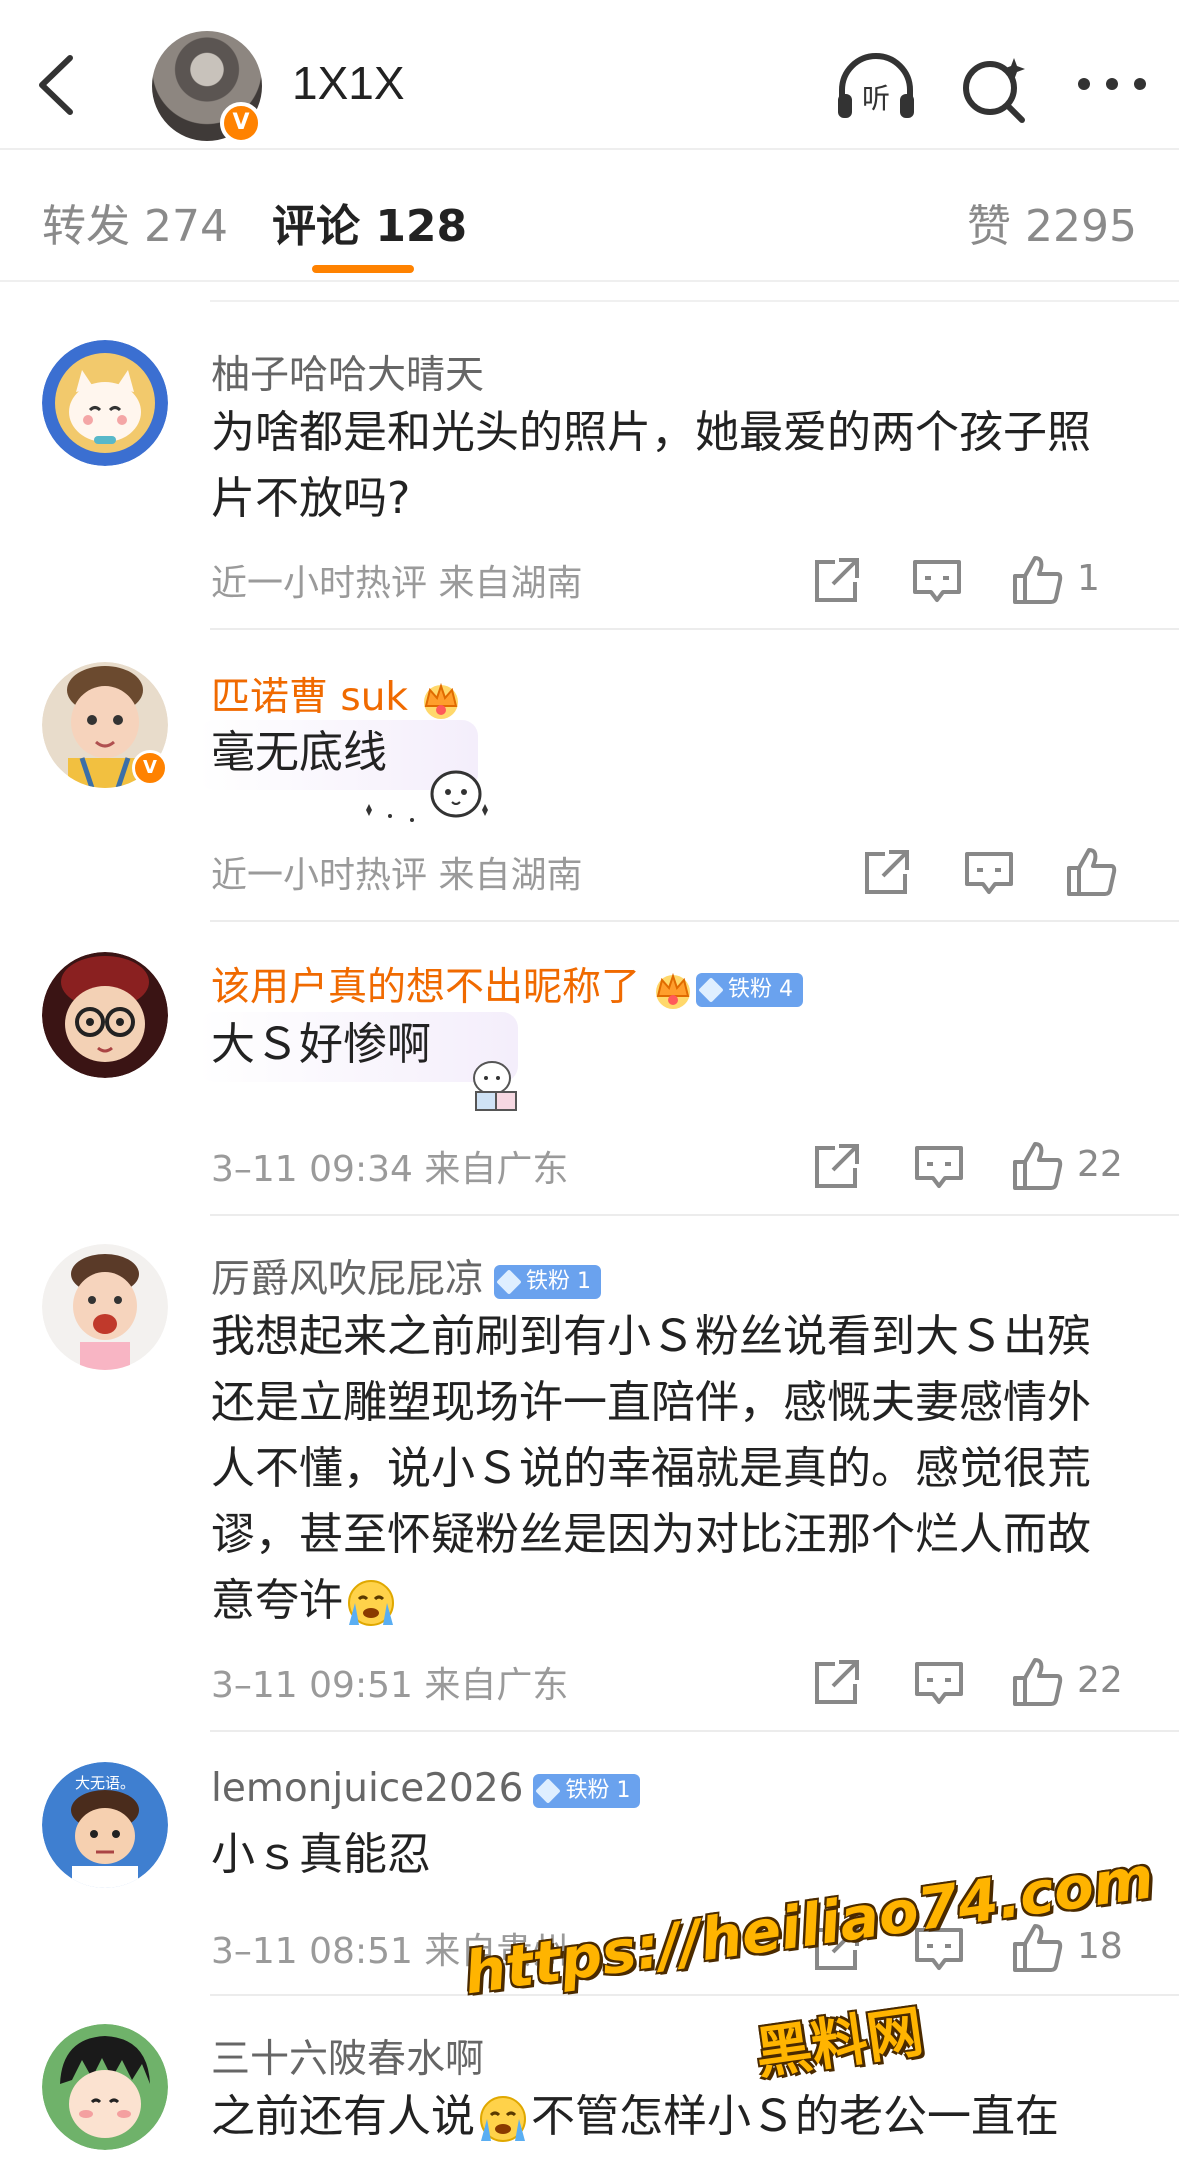  I want to click on listen-icon: 听, so click(876, 87).